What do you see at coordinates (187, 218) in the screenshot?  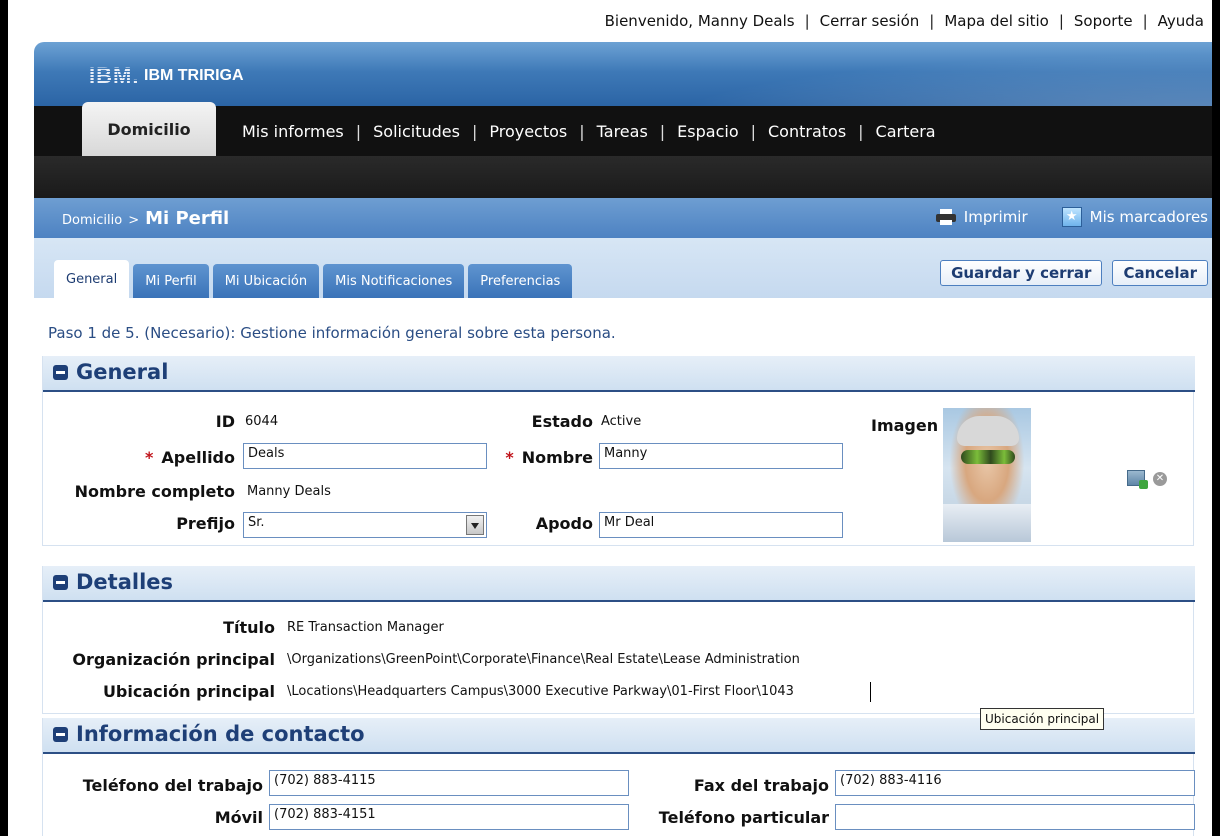 I see `page-title: Mi Perfil` at bounding box center [187, 218].